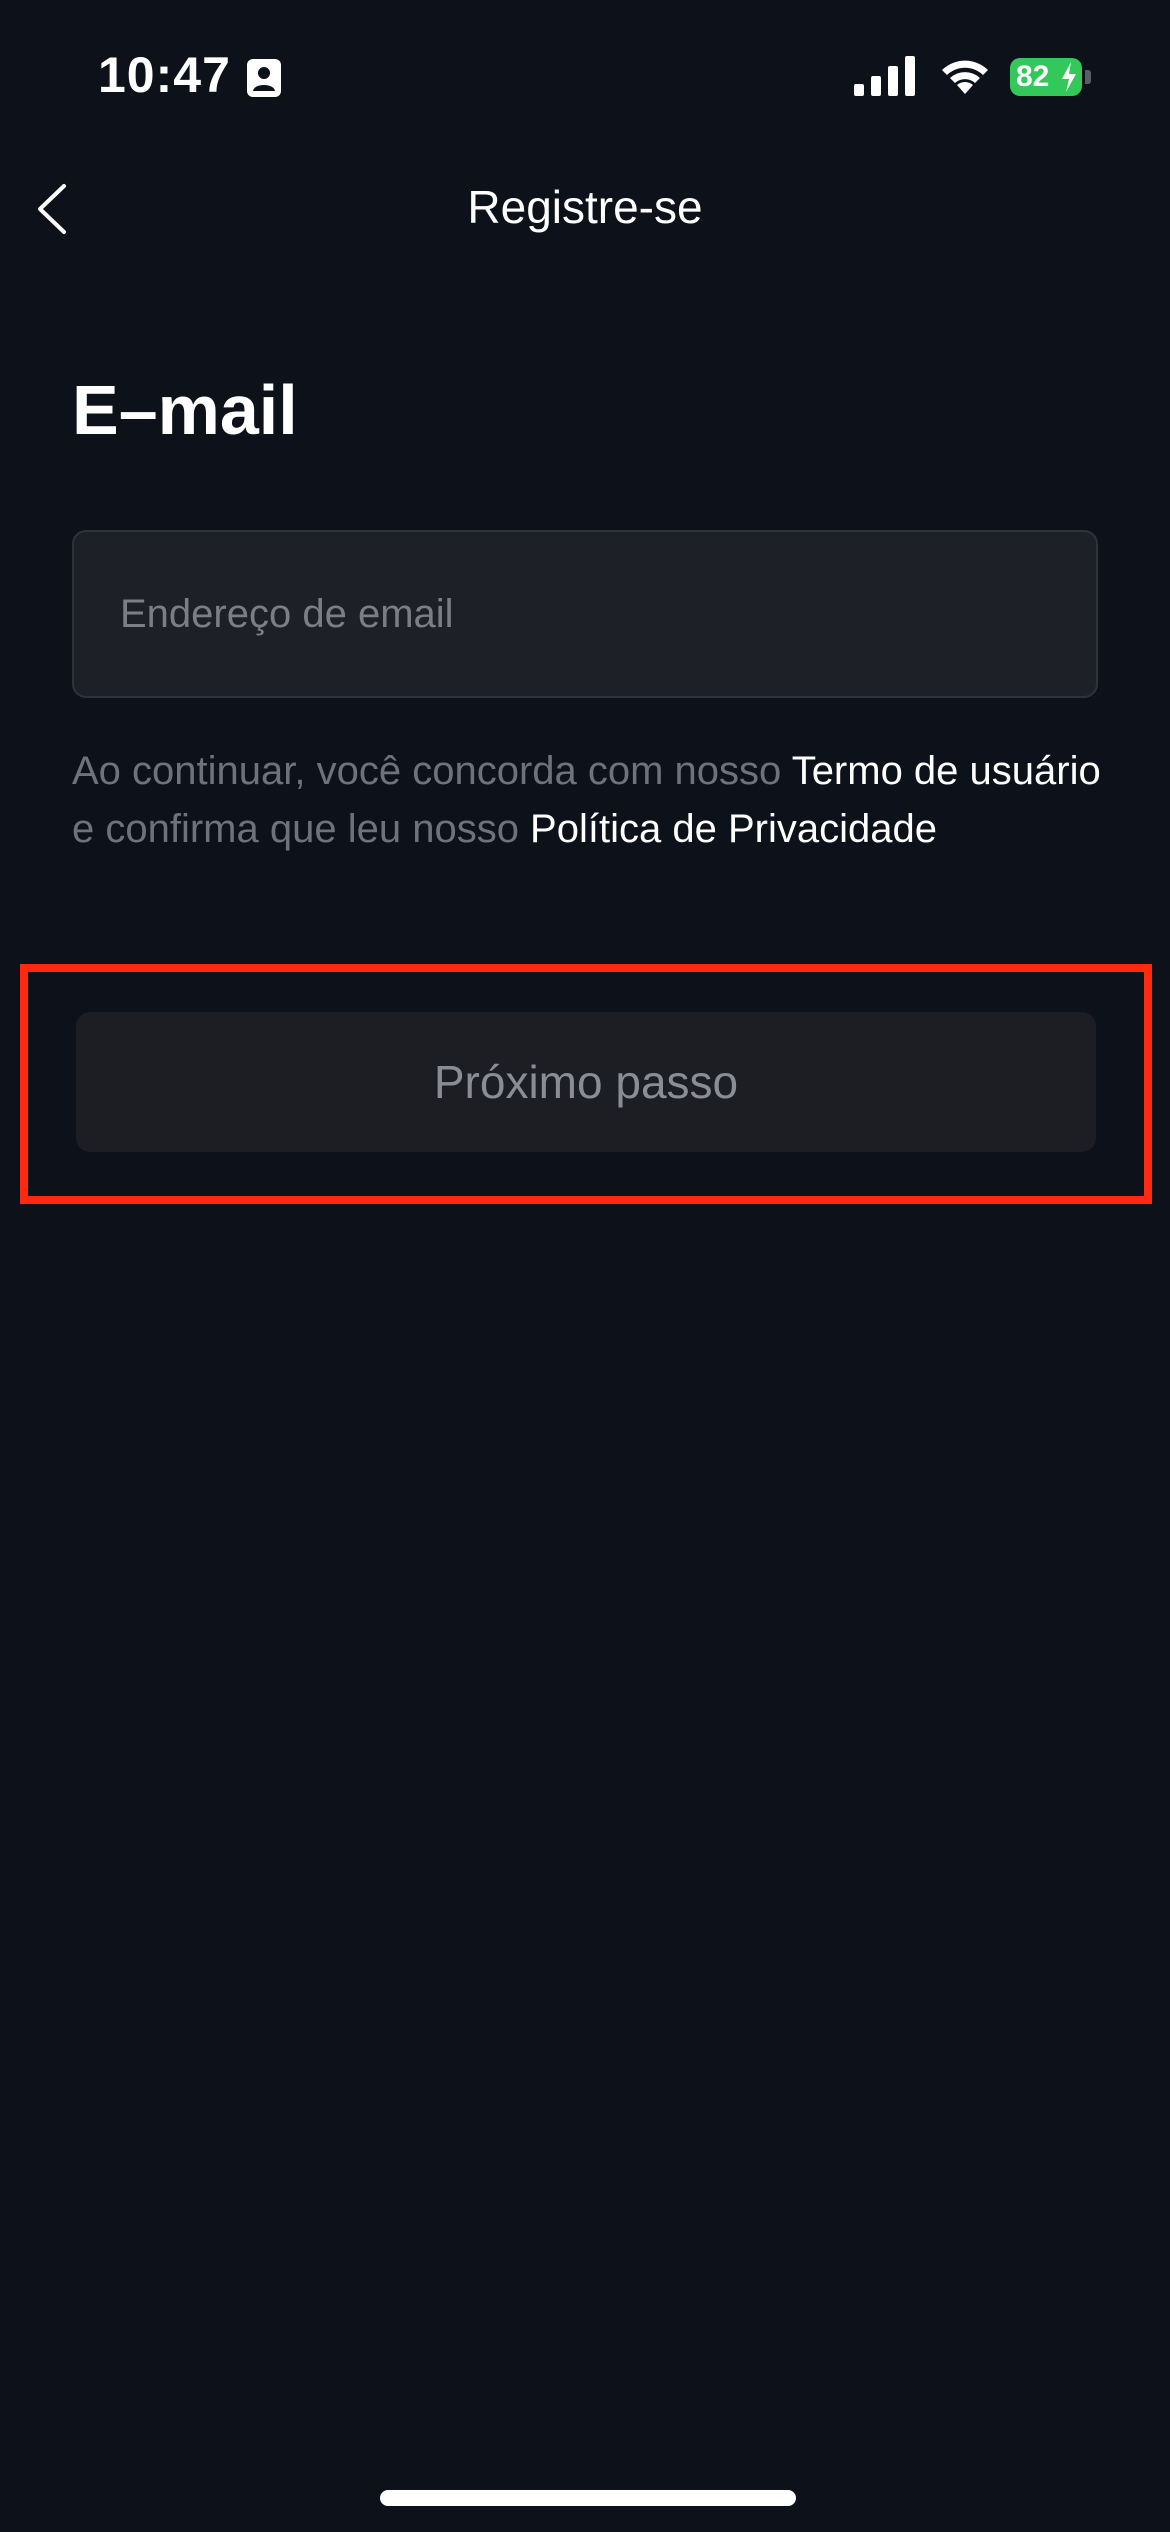  I want to click on cellular-signal-icon, so click(884, 76).